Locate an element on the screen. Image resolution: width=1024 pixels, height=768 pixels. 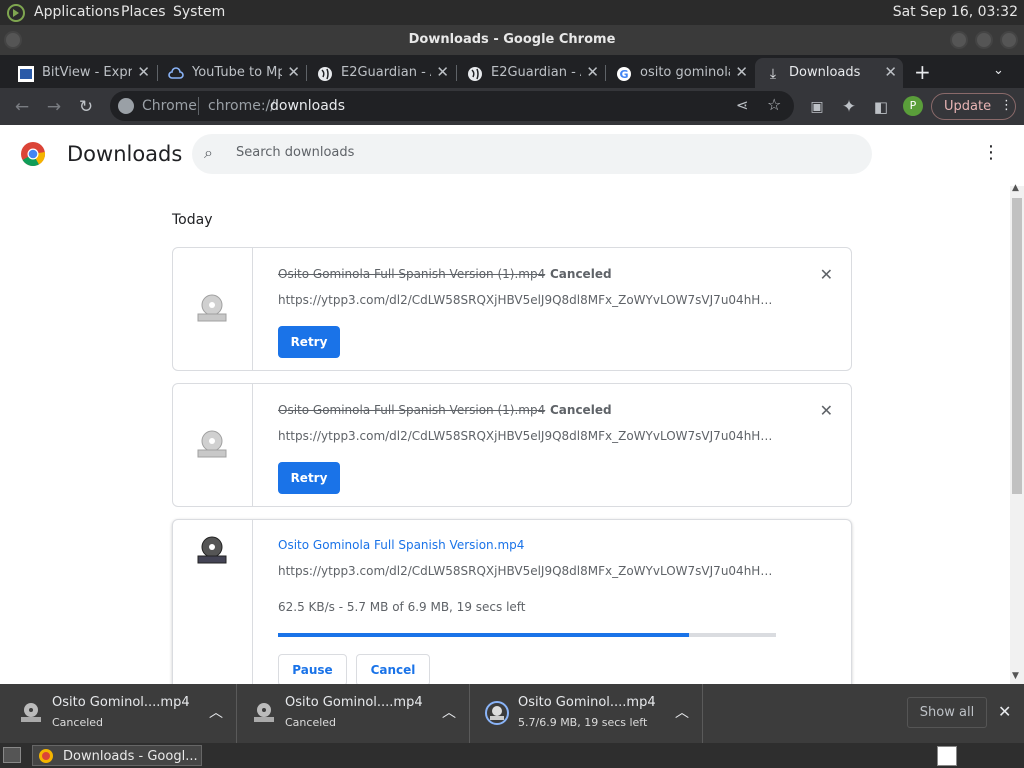
window-close-button is located at coordinates (1009, 40).